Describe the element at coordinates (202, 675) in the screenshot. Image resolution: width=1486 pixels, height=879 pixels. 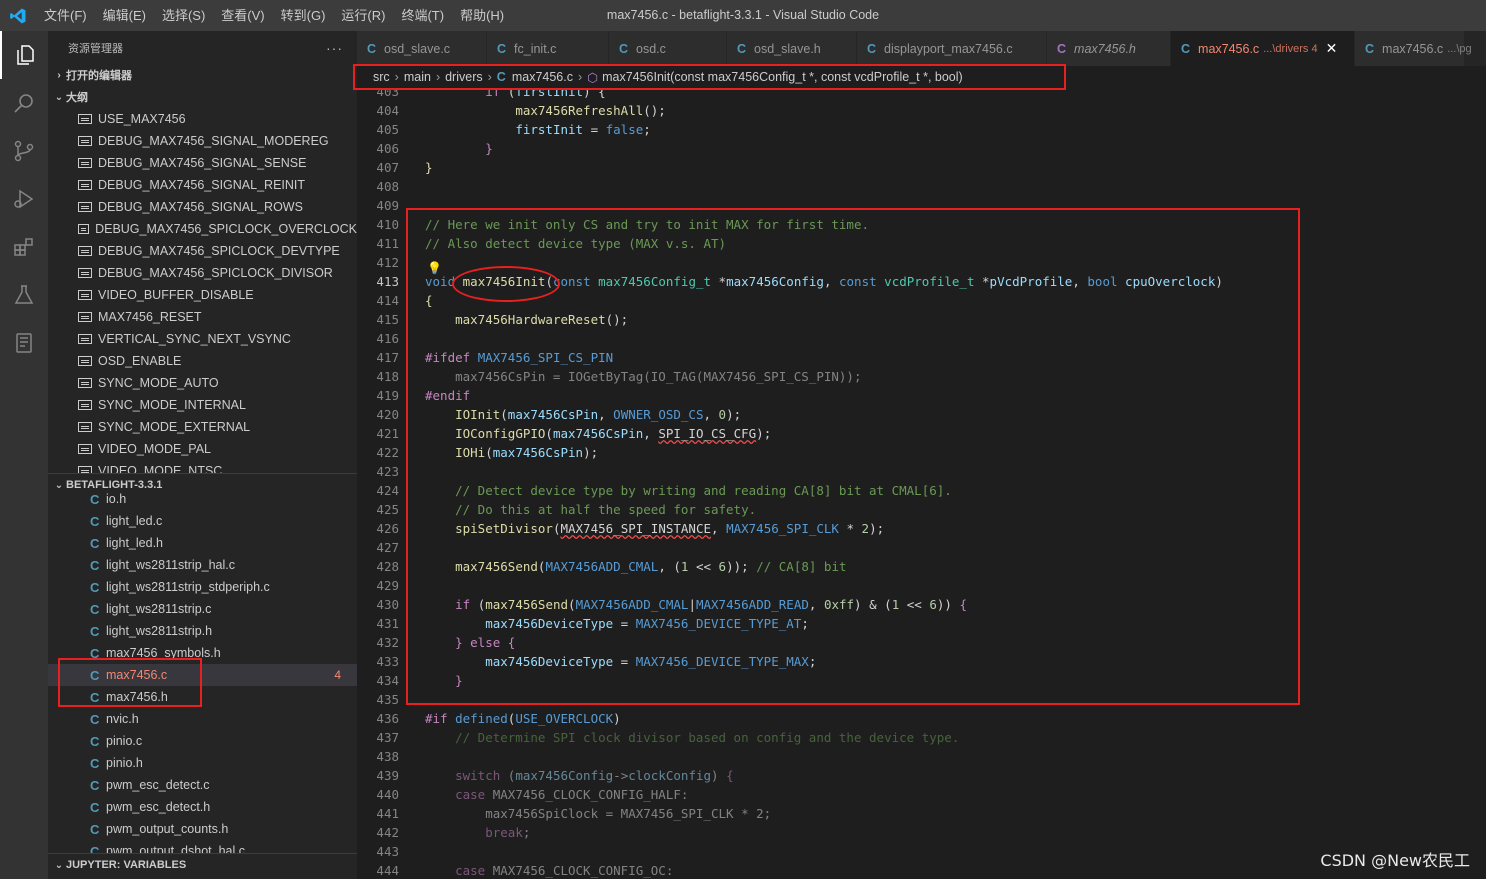
I see `file-item: Cmax7456.c 4` at that location.